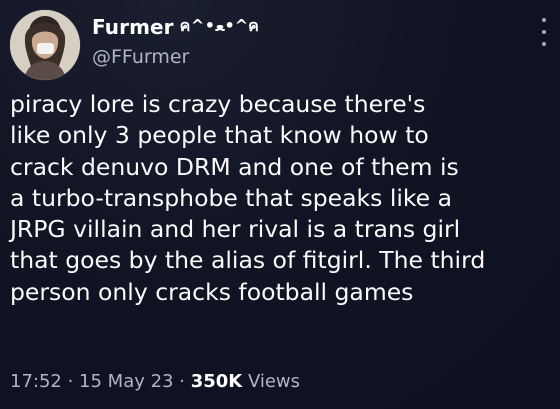  I want to click on name-row: Furmer ค^•ﻌ•^ค, so click(175, 26).